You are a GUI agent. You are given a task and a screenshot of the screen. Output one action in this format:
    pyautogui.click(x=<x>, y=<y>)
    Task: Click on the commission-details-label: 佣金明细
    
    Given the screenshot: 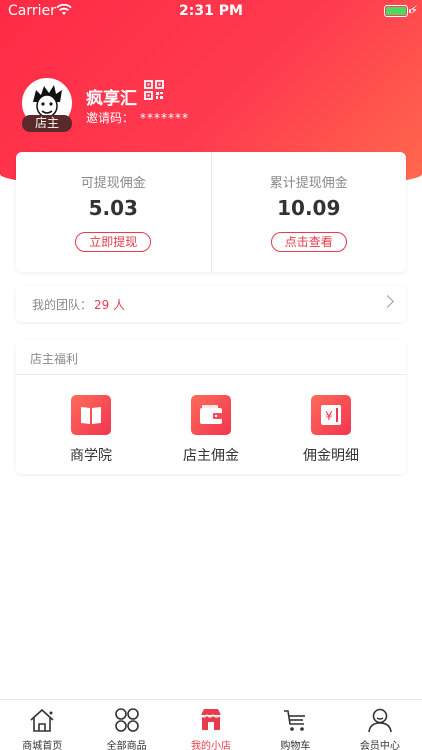 What is the action you would take?
    pyautogui.click(x=331, y=456)
    